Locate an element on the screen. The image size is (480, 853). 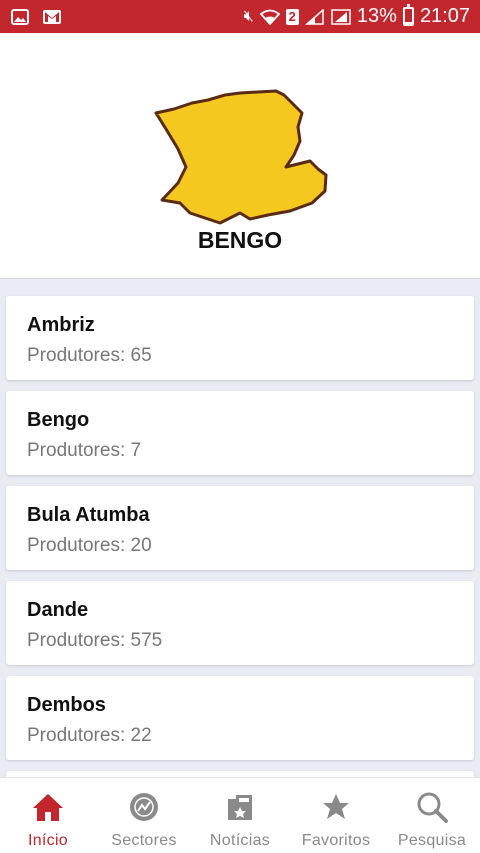
nav-item-inicio: Início is located at coordinates (48, 815).